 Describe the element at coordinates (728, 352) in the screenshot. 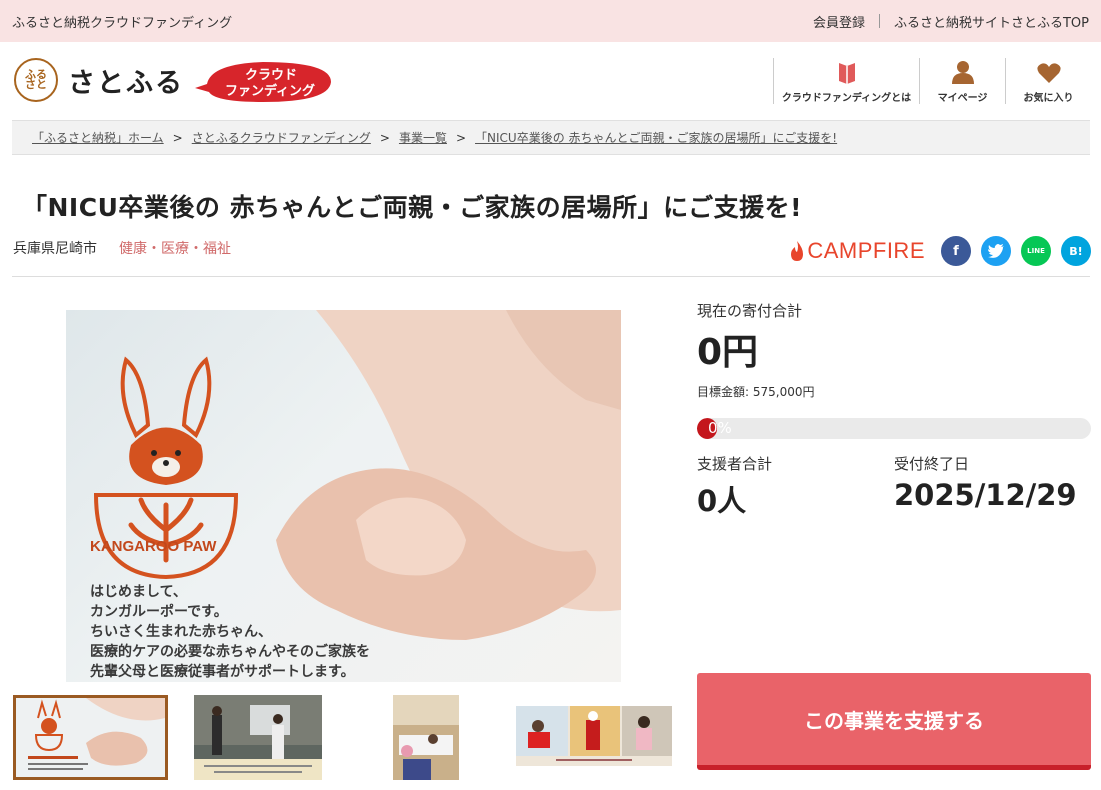

I see `current-amount: 0円` at that location.